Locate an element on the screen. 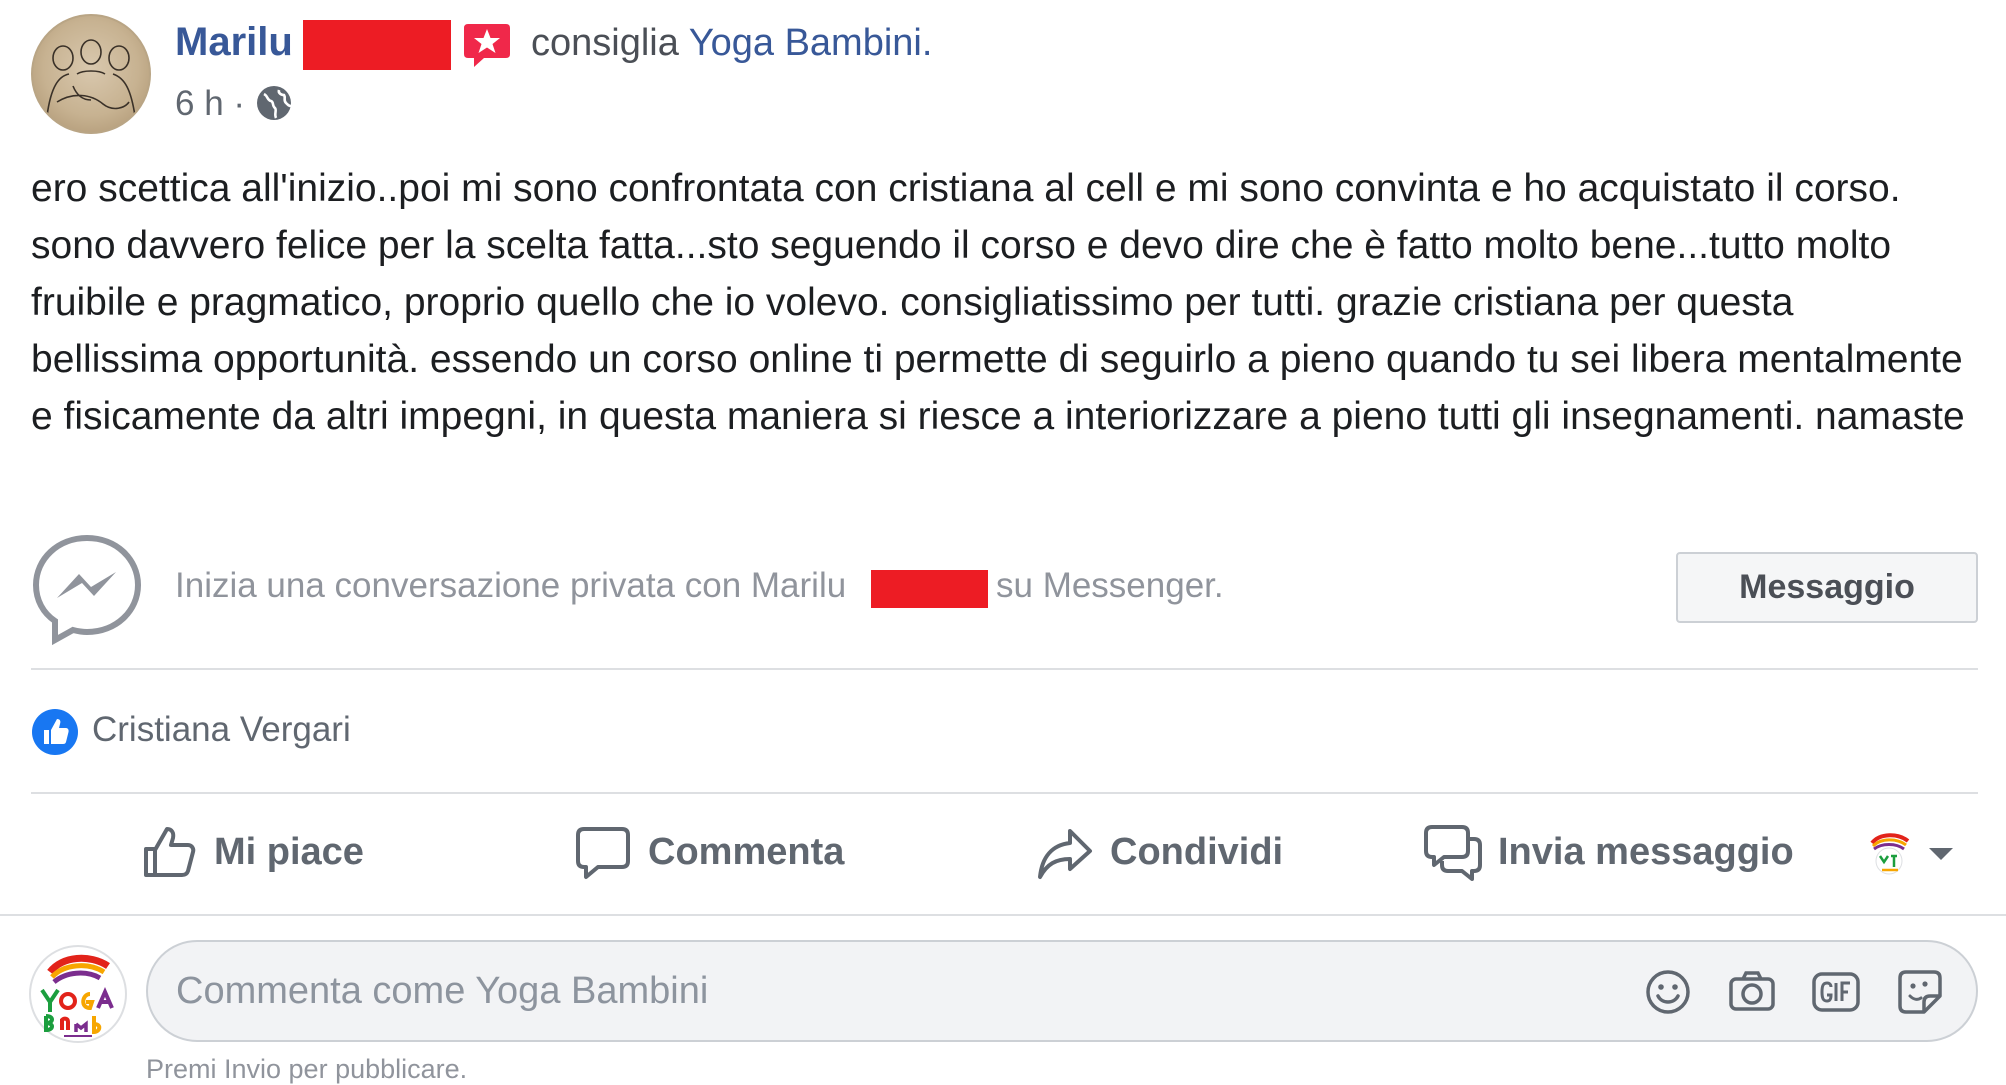 The height and width of the screenshot is (1085, 2006). liker-name: Cristiana Vergari is located at coordinates (221, 730).